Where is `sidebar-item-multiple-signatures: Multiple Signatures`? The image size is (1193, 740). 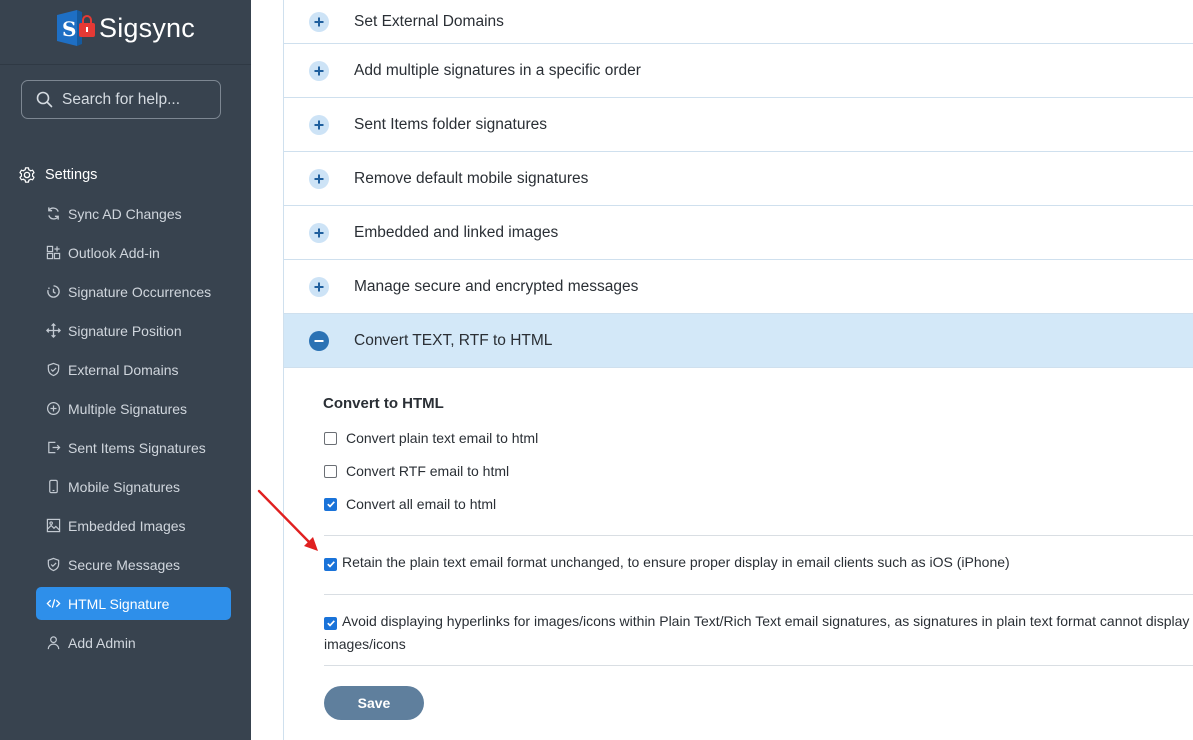
sidebar-item-multiple-signatures: Multiple Signatures is located at coordinates (133, 408).